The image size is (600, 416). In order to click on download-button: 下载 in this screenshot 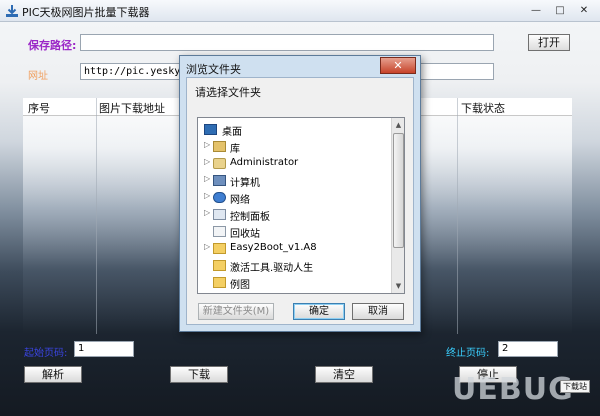, I will do `click(199, 374)`.